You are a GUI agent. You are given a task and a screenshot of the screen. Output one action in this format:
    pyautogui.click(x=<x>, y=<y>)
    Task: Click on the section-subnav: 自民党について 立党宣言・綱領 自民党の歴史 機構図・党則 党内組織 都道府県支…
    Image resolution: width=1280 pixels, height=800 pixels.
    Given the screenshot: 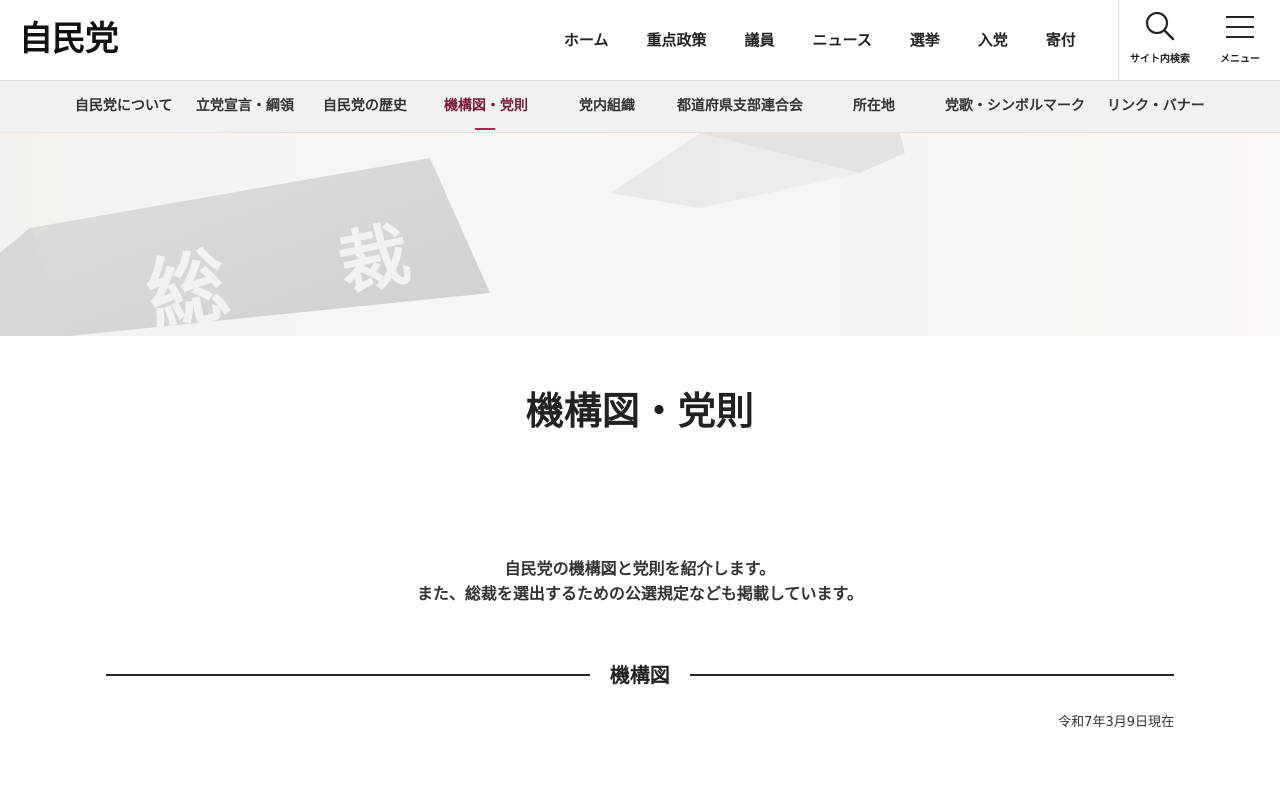 What is the action you would take?
    pyautogui.click(x=640, y=107)
    